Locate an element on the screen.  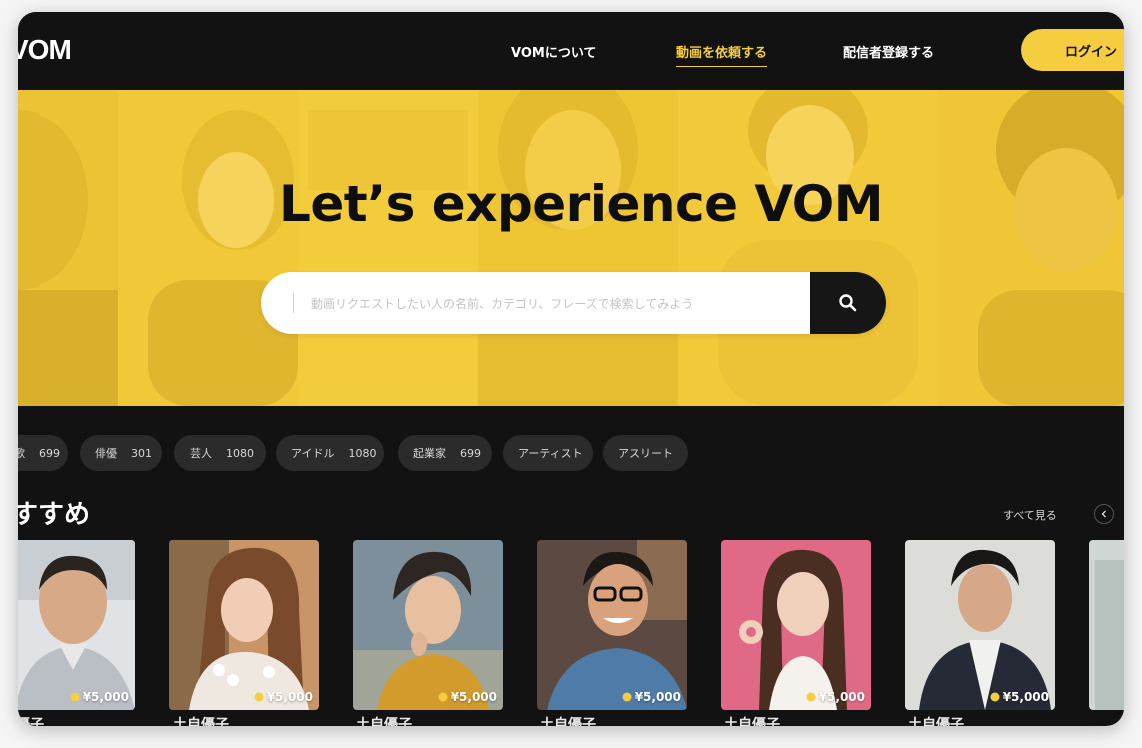
nav-register-streamer: 配信者登録する is located at coordinates (888, 51).